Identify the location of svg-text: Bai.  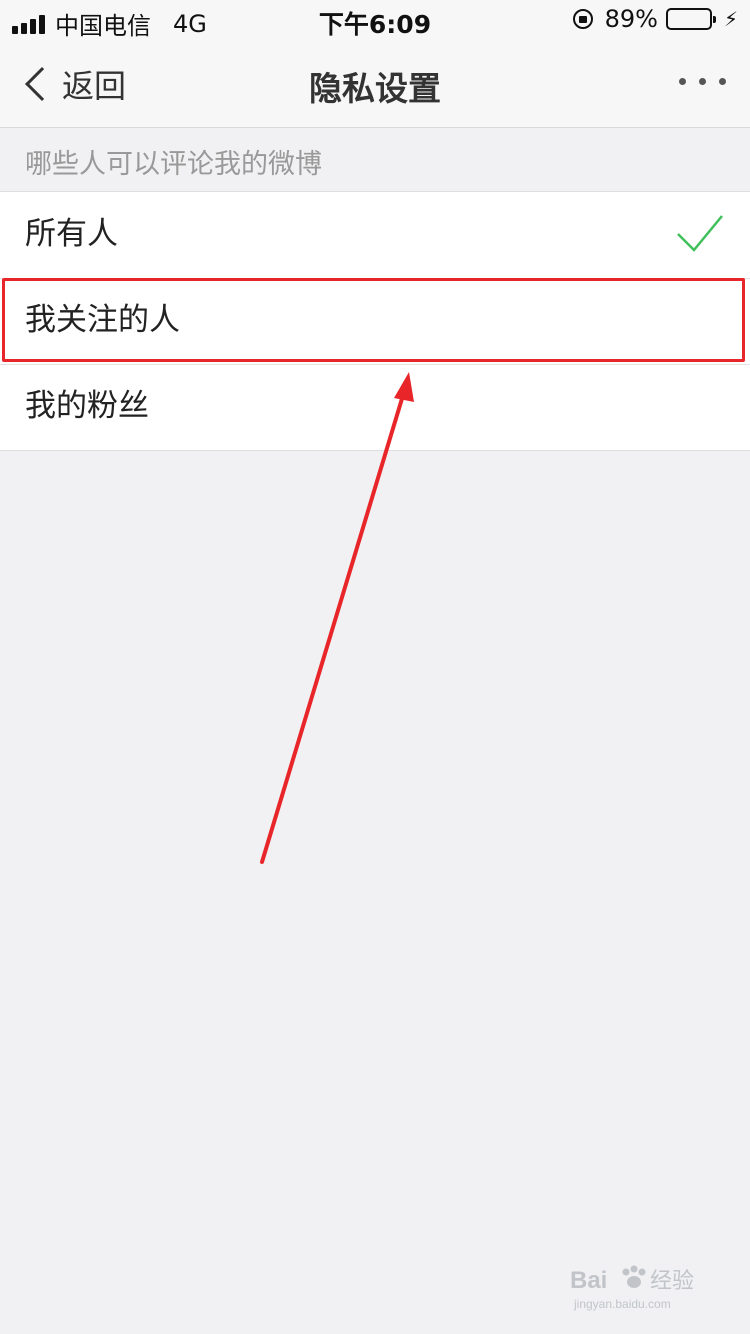
(588, 1280).